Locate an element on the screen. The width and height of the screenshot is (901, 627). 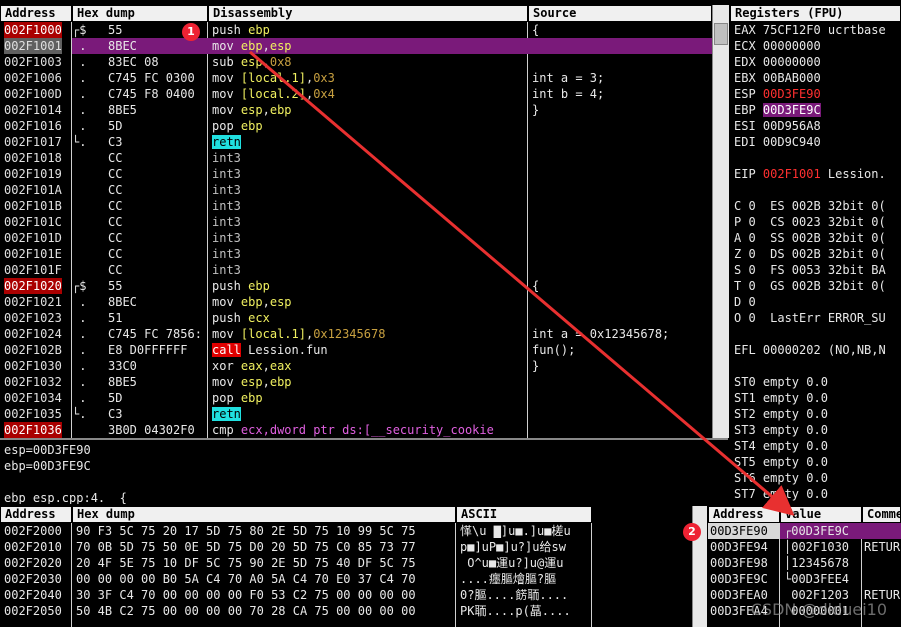
annotation-badge-2: 2 is located at coordinates (692, 532).